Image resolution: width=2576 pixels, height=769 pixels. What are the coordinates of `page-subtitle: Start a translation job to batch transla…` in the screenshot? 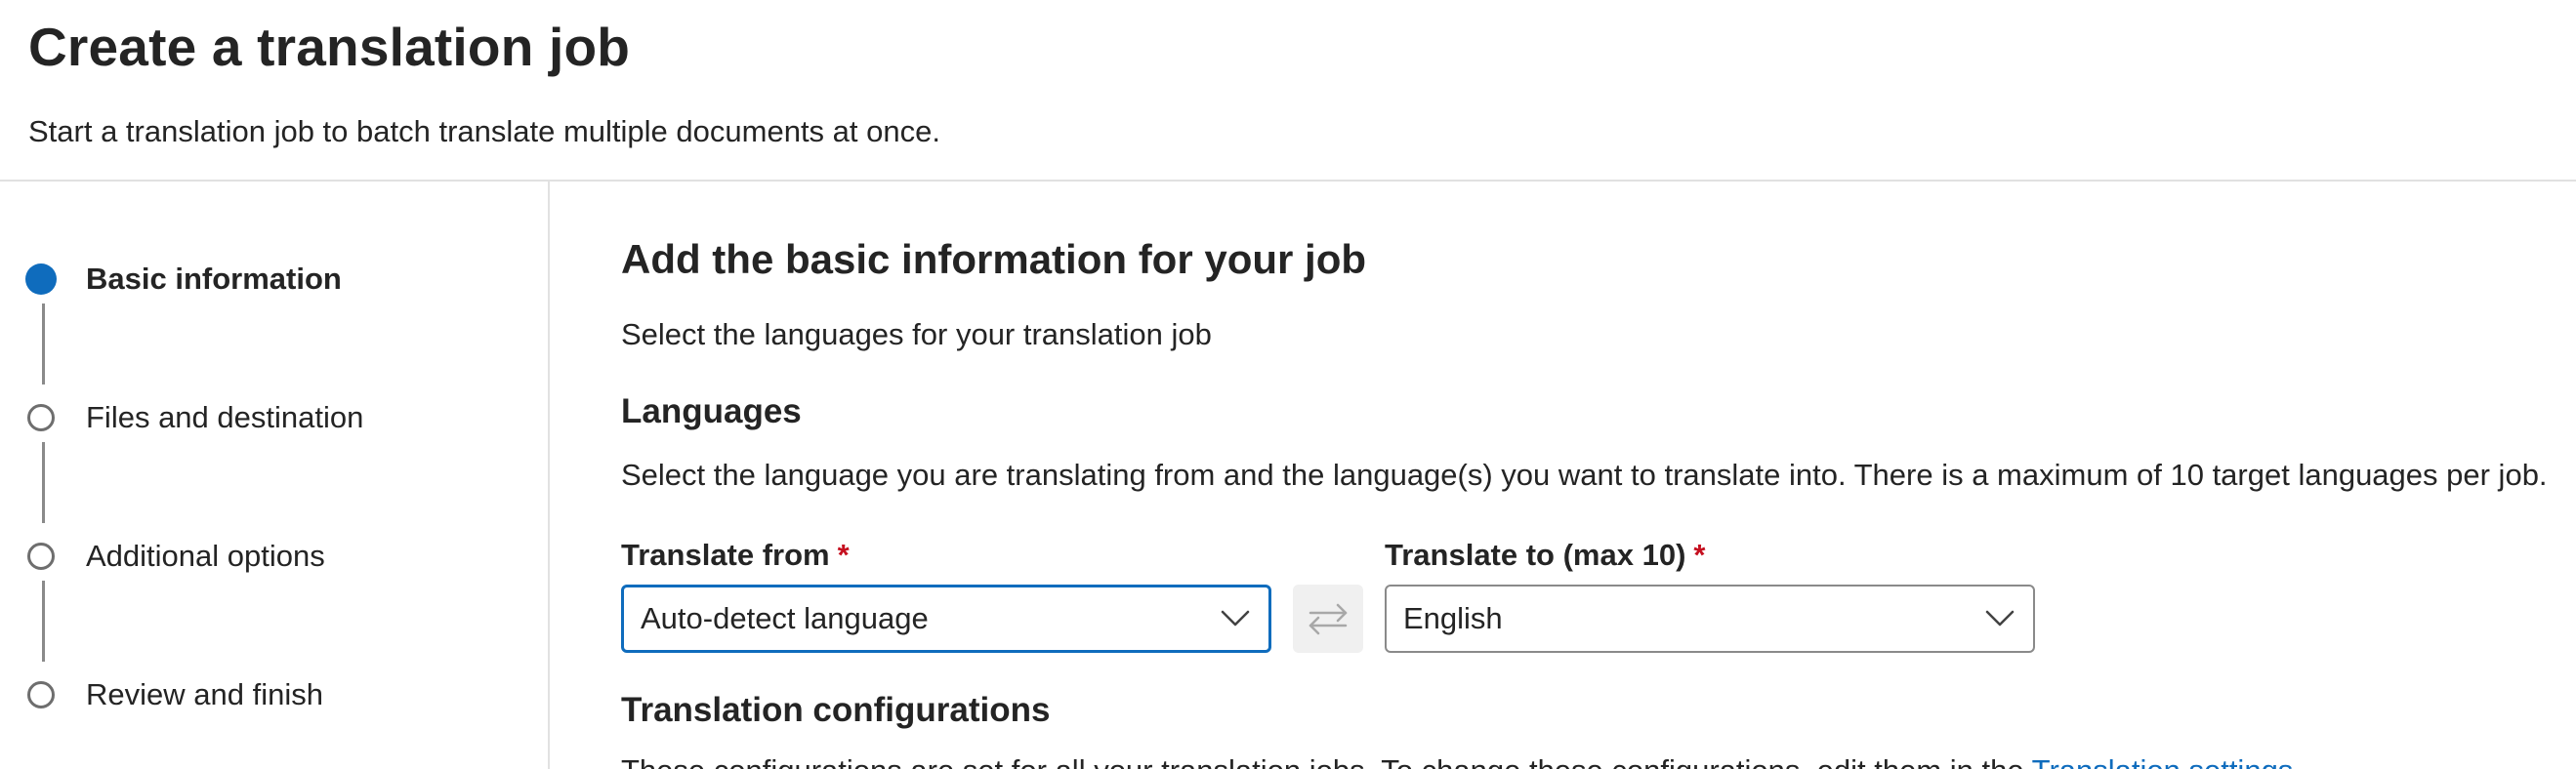 It's located at (484, 131).